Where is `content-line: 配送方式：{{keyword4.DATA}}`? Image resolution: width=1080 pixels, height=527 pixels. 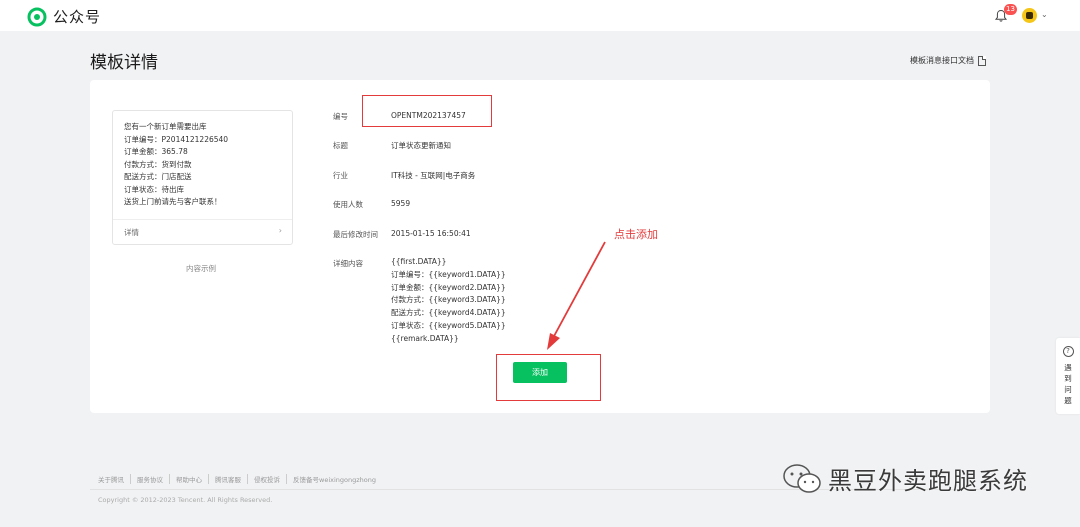
content-line: 配送方式：{{keyword4.DATA}} is located at coordinates (448, 313).